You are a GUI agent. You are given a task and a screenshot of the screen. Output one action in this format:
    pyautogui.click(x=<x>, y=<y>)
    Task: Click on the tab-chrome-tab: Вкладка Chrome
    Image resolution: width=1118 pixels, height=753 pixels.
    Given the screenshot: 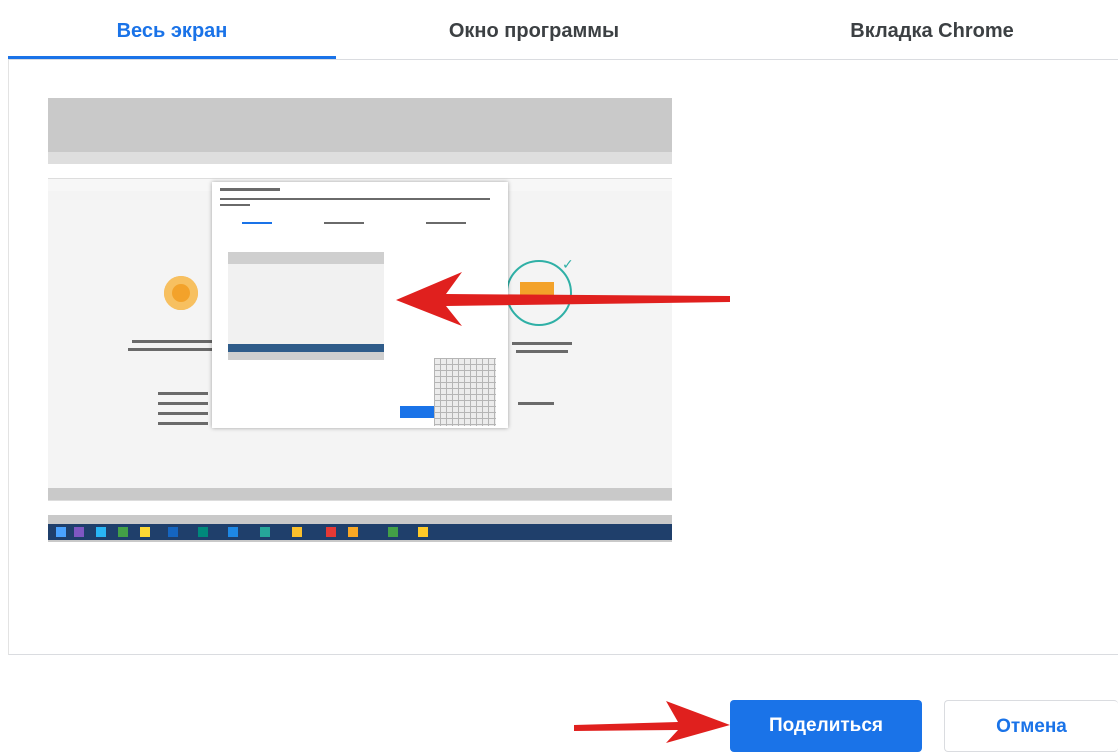 What is the action you would take?
    pyautogui.click(x=932, y=29)
    